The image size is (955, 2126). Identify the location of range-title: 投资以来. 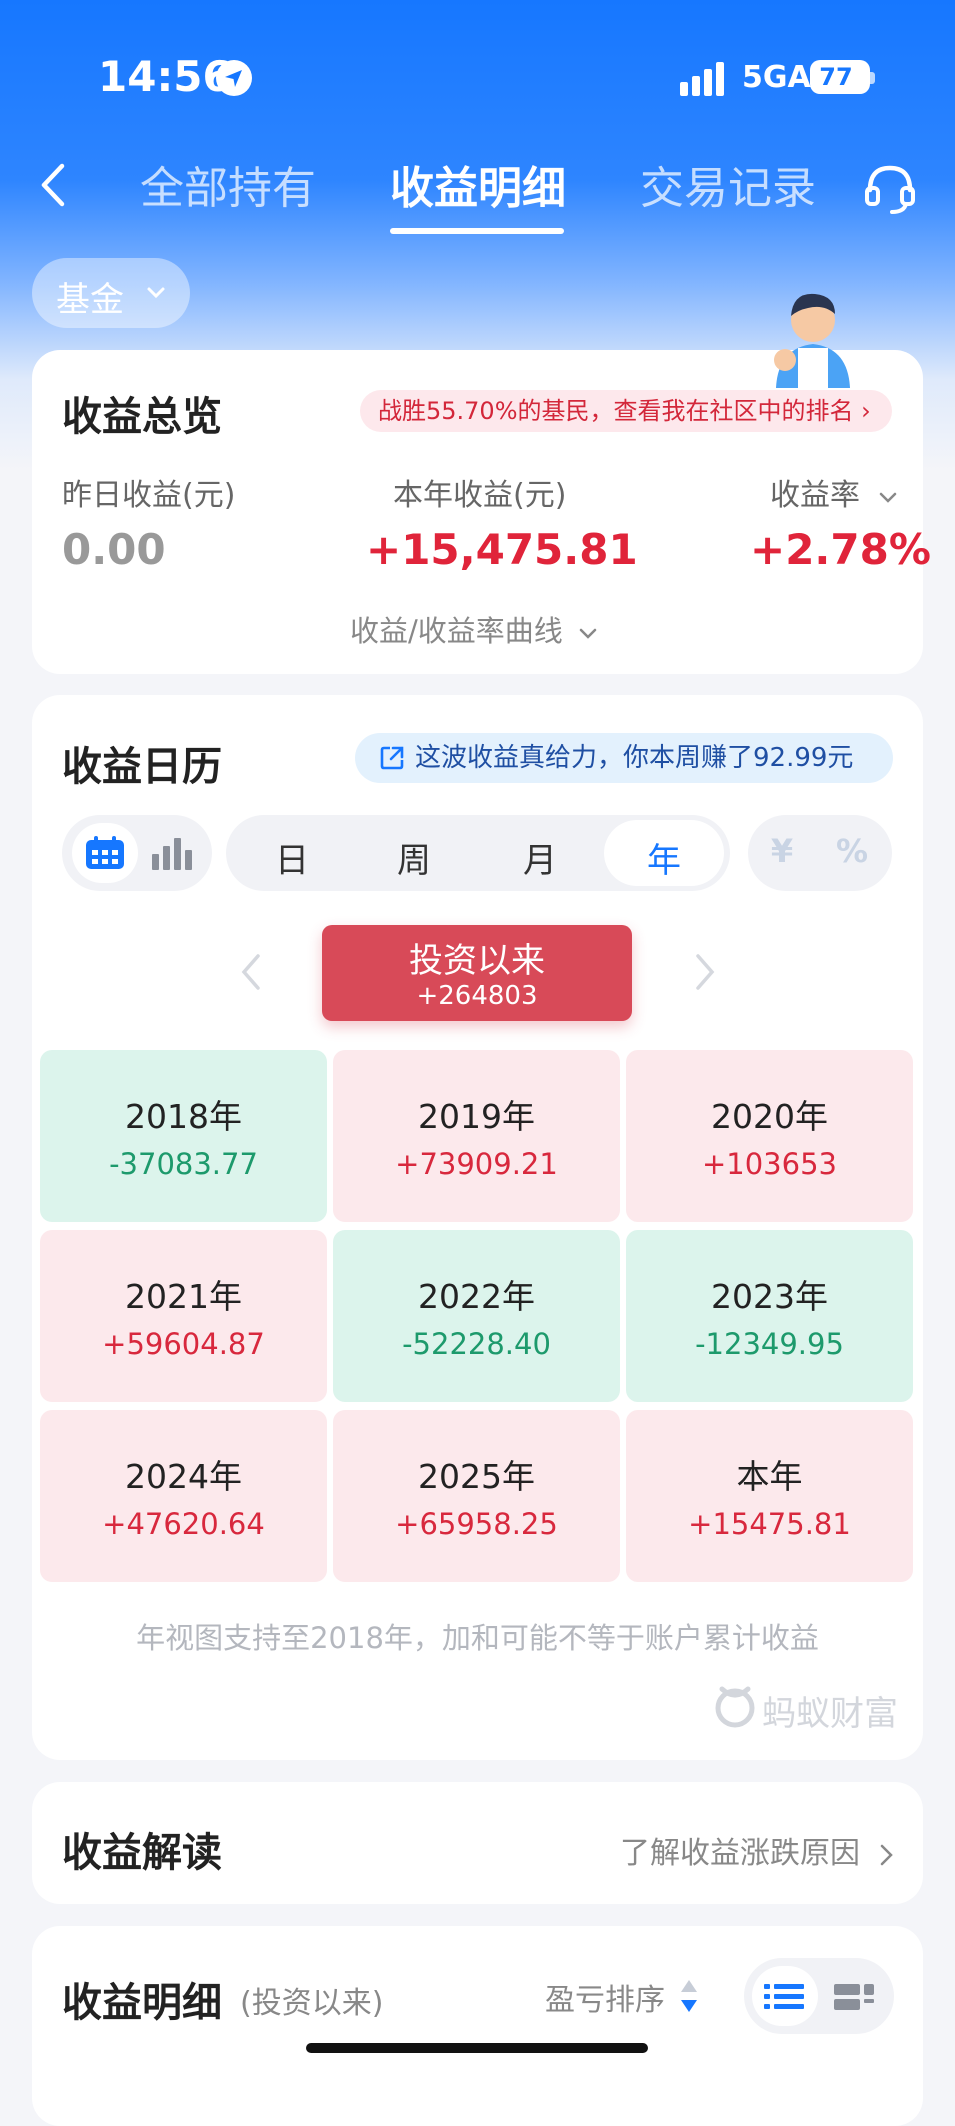
(477, 961).